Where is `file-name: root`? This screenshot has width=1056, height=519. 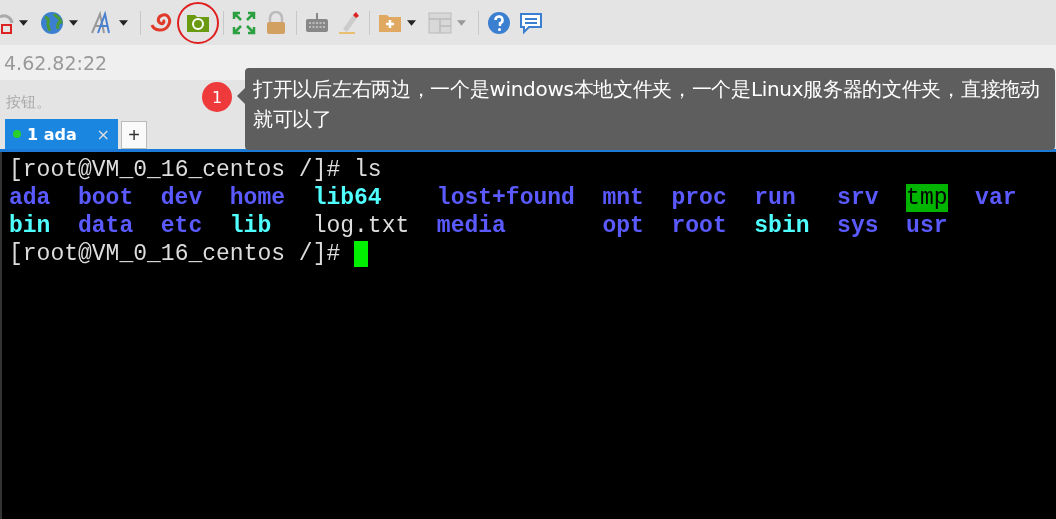 file-name: root is located at coordinates (699, 226).